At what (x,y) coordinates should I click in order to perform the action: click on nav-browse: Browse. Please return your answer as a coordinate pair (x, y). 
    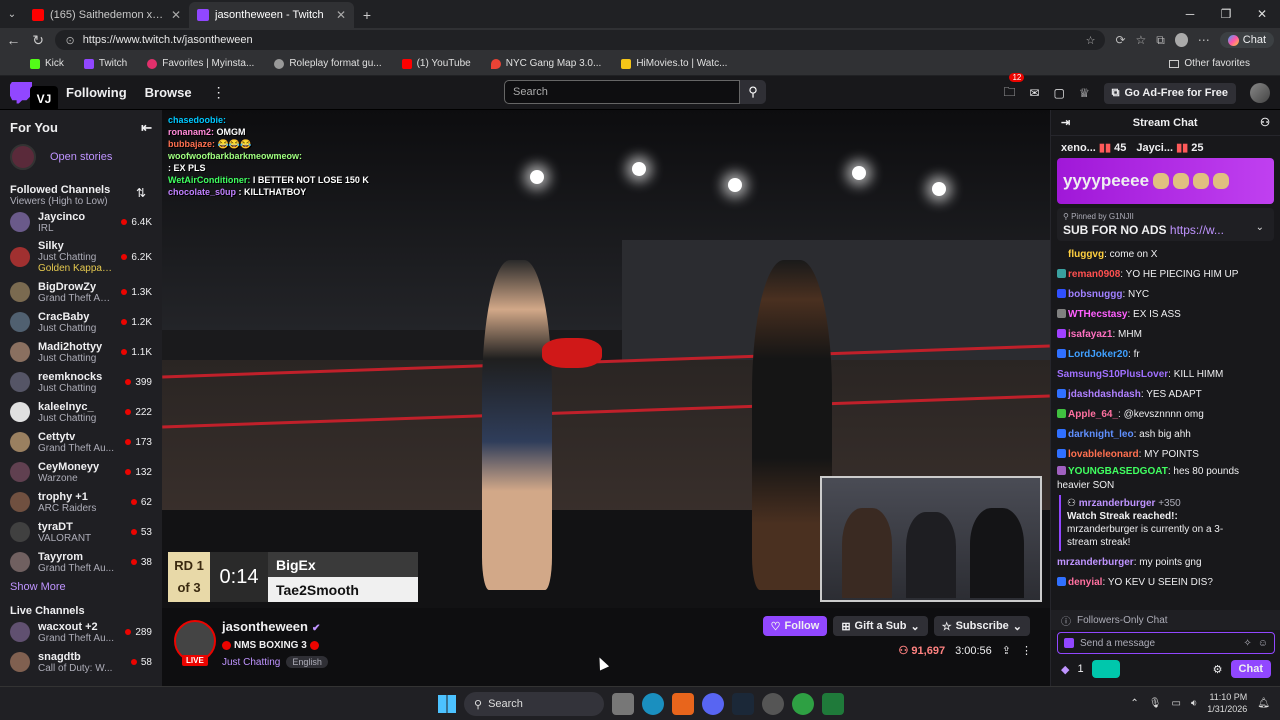
    Looking at the image, I should click on (168, 92).